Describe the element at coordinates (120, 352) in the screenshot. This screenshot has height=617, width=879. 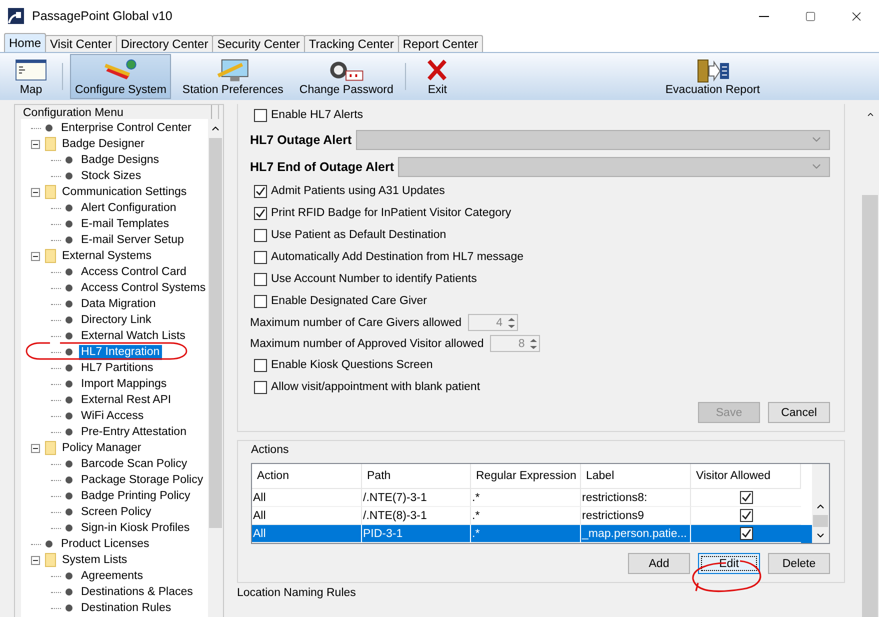
I see `tree-item: HL7 Integration` at that location.